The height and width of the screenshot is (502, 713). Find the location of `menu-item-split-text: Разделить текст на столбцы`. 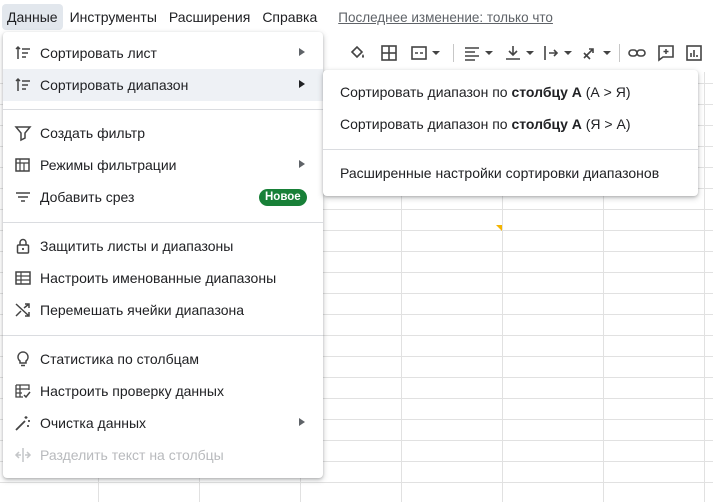

menu-item-split-text: Разделить текст на столбцы is located at coordinates (163, 455).